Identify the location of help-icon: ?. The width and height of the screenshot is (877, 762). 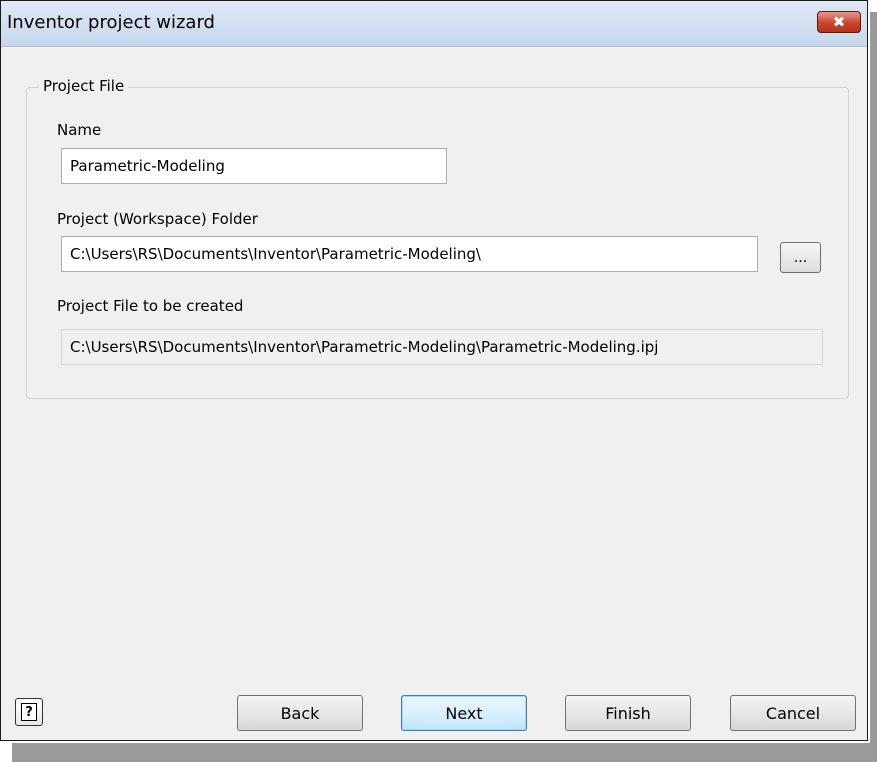
(29, 712).